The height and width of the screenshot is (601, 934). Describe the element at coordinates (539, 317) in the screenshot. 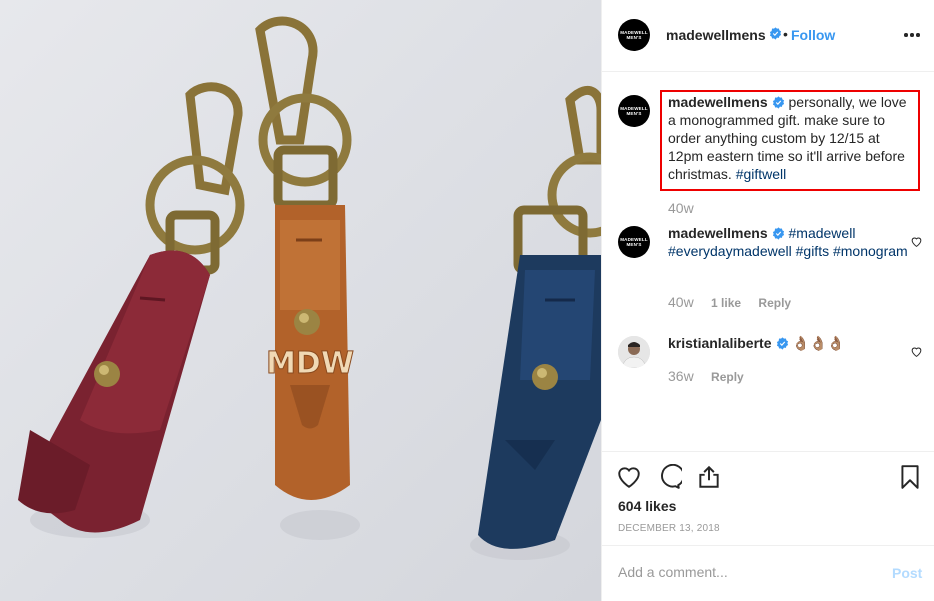

I see `navy-keychain` at that location.